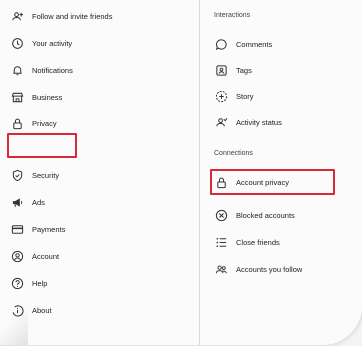 The image size is (362, 346). I want to click on menu-item-activity-status: Activity status, so click(248, 122).